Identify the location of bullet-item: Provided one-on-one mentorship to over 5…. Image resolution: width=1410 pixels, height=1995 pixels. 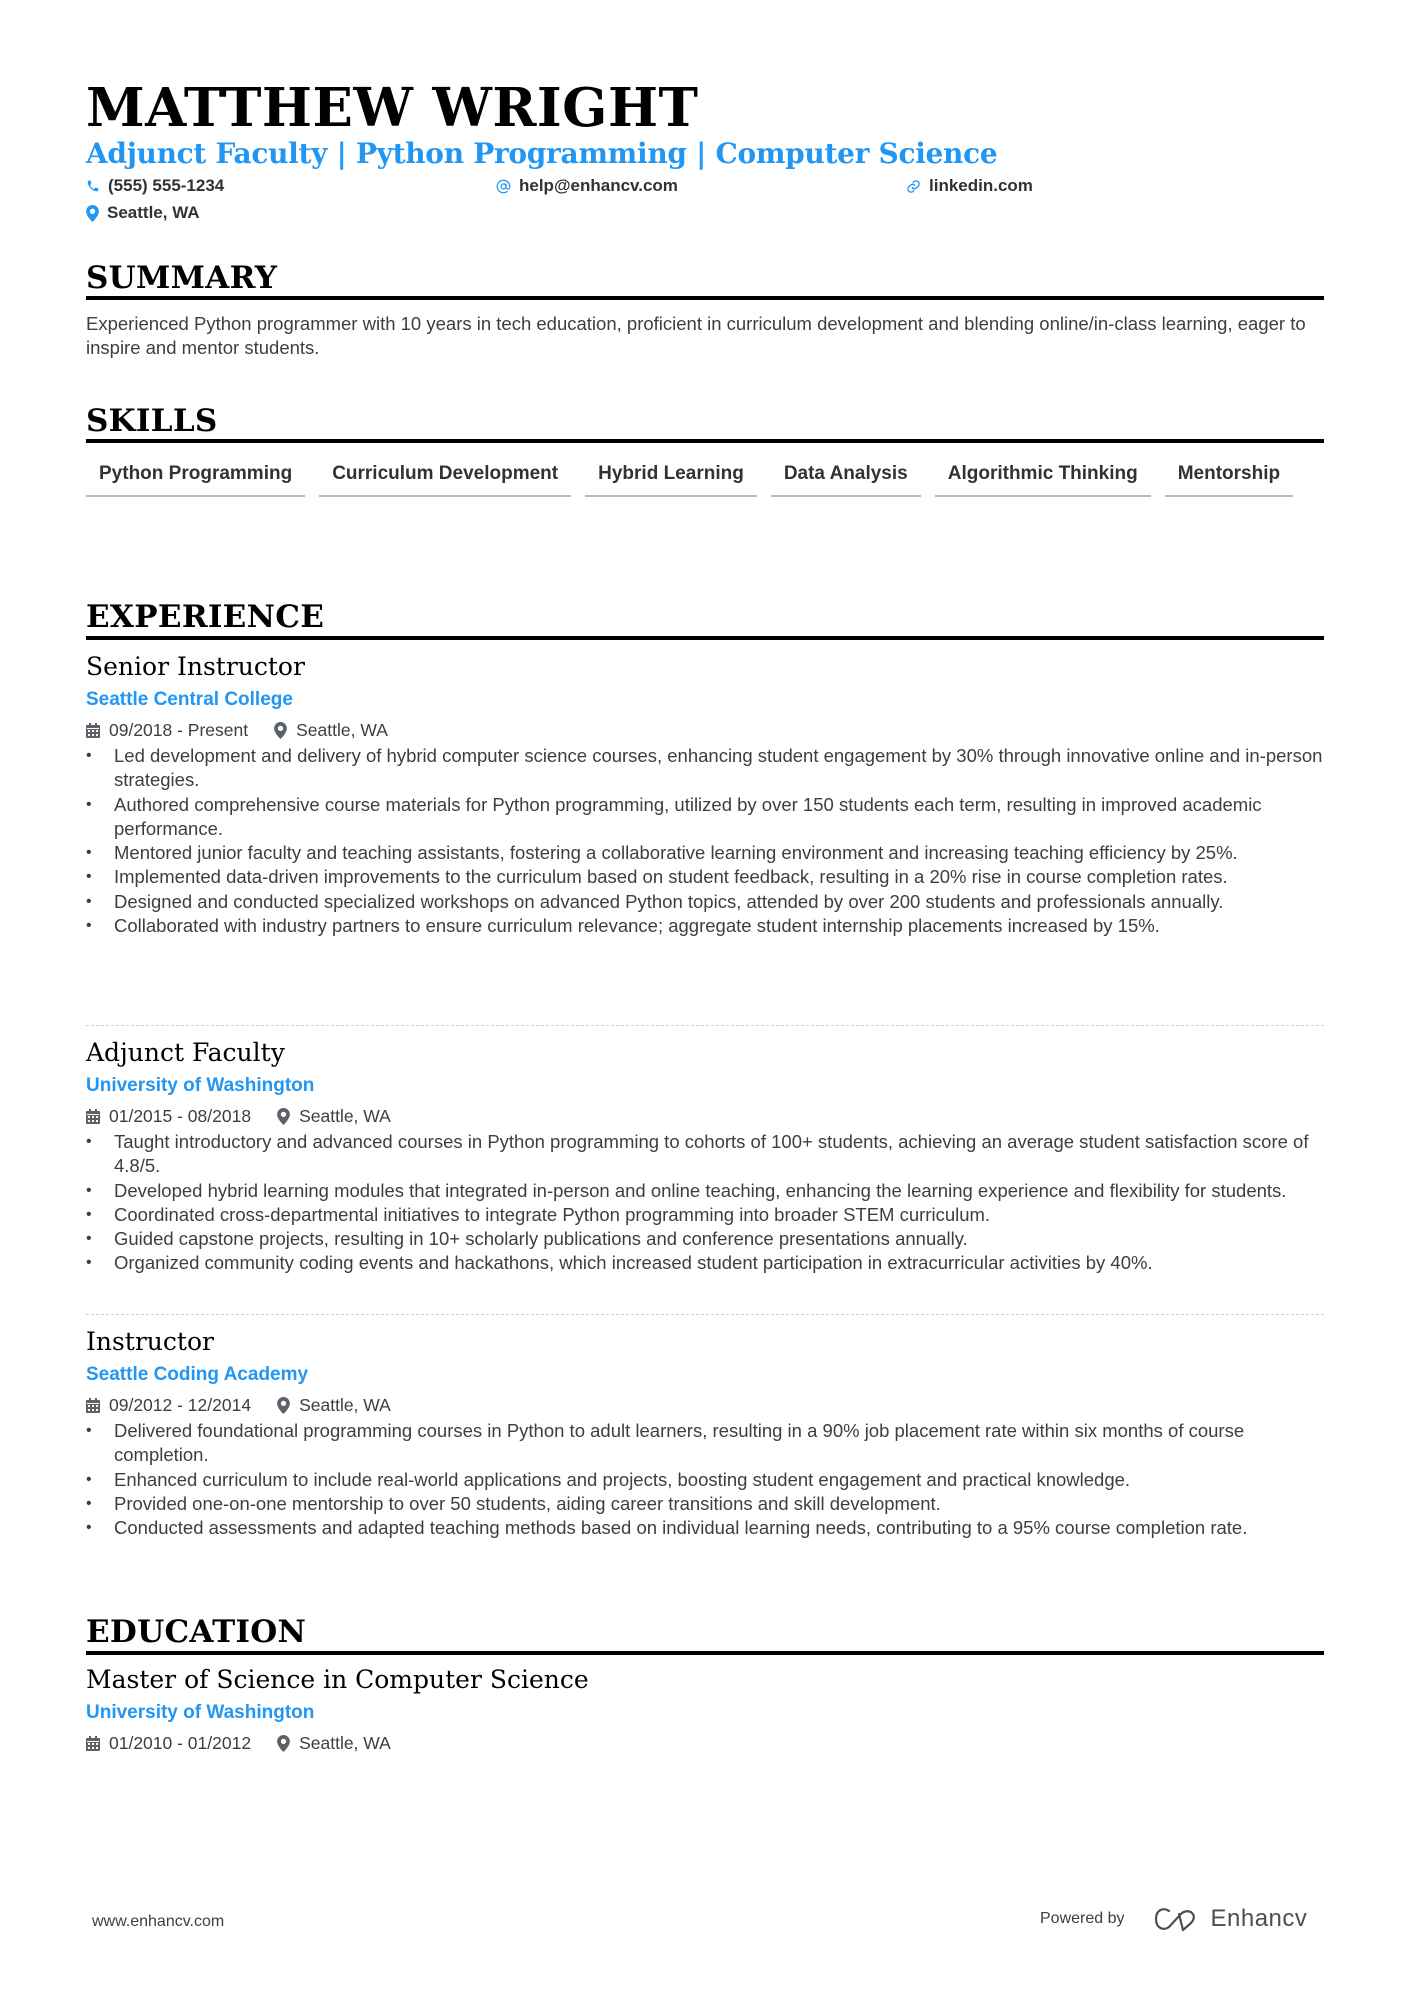
(705, 1504).